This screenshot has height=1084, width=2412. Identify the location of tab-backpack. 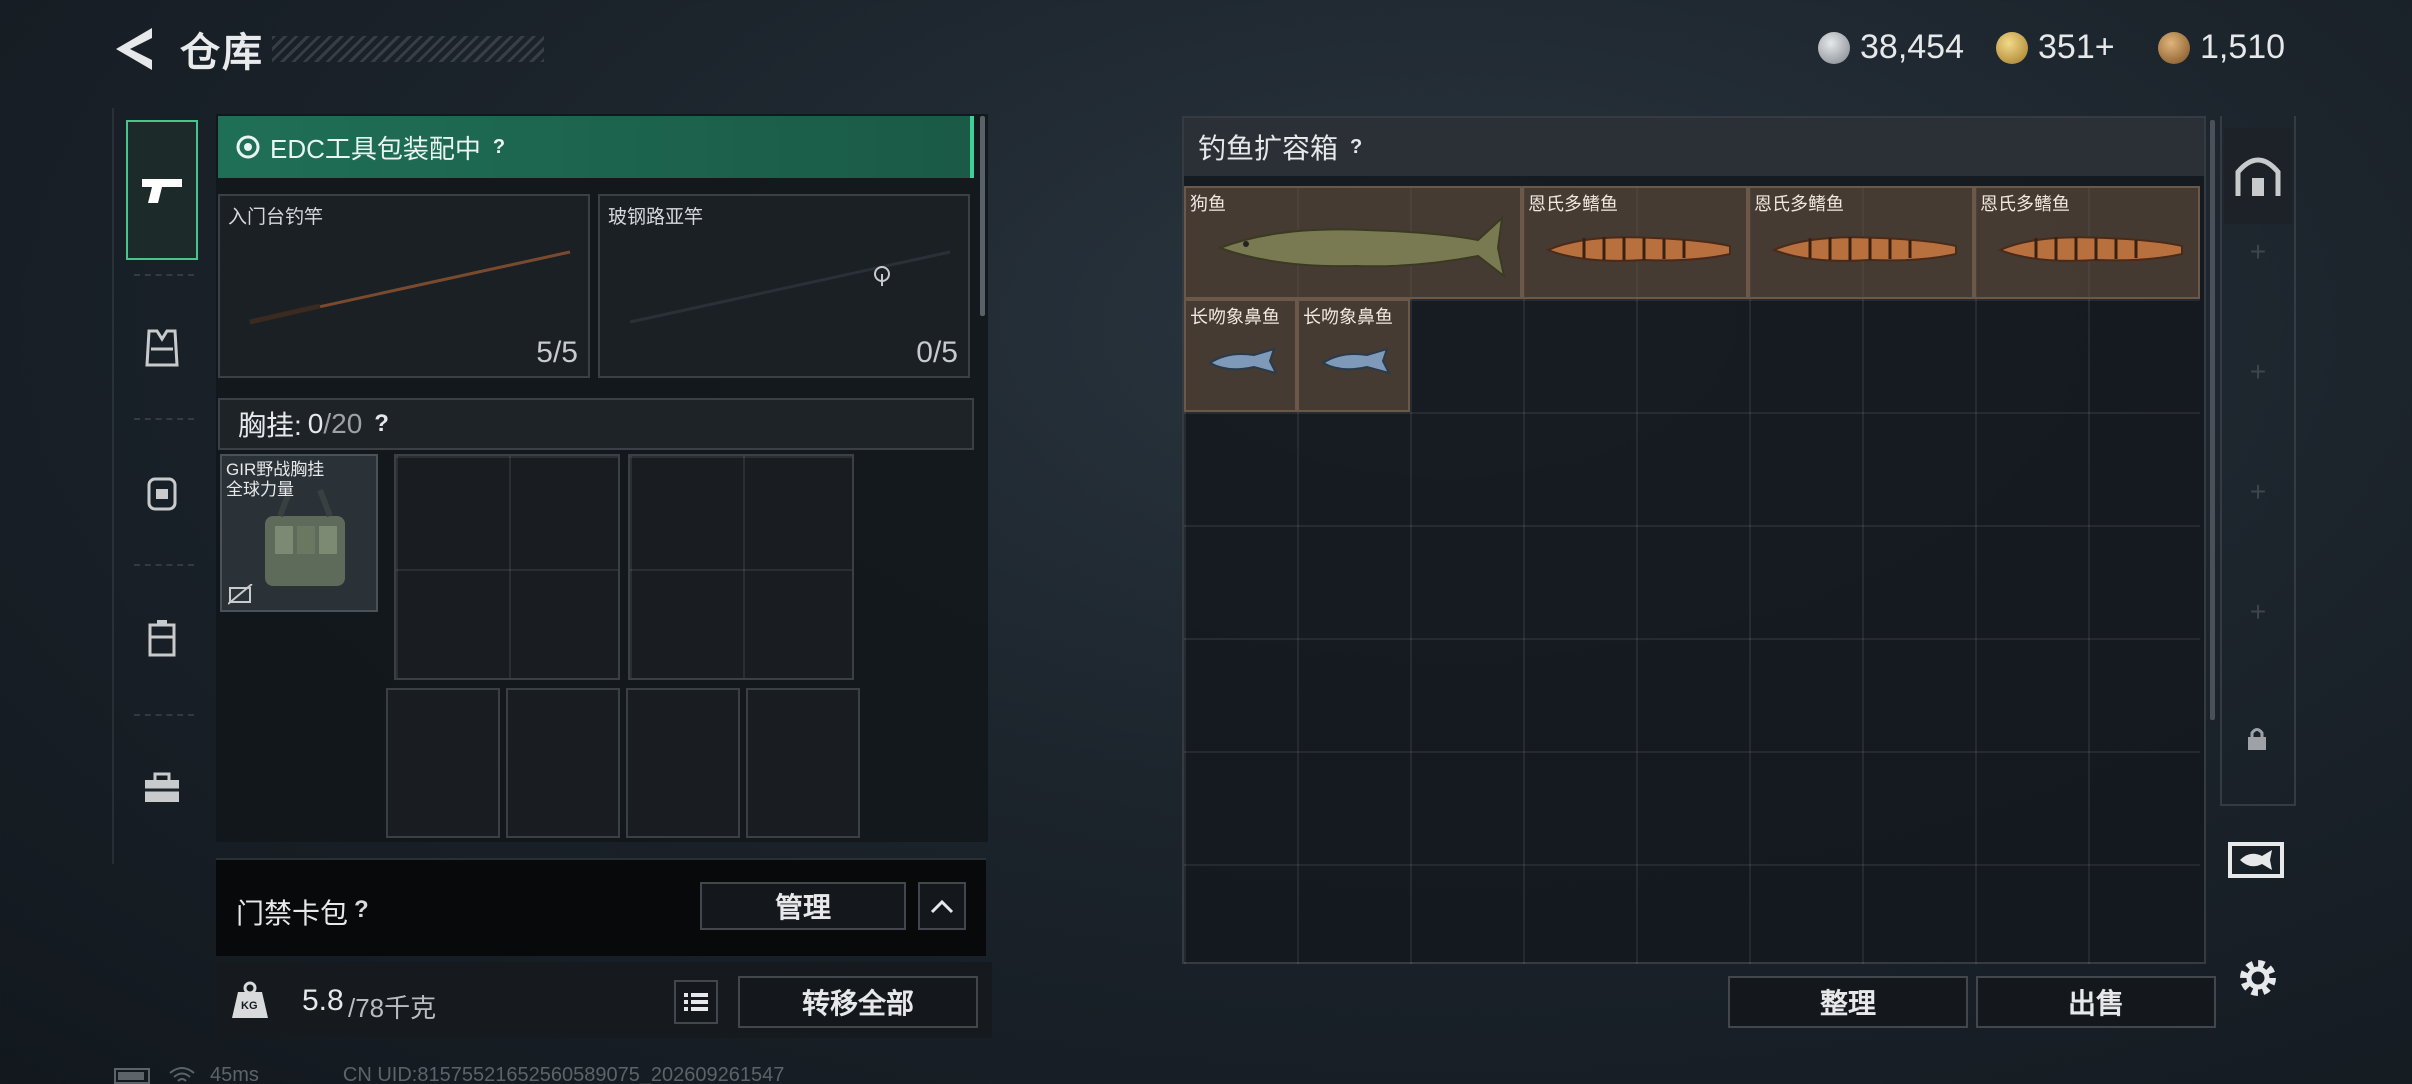
(162, 492).